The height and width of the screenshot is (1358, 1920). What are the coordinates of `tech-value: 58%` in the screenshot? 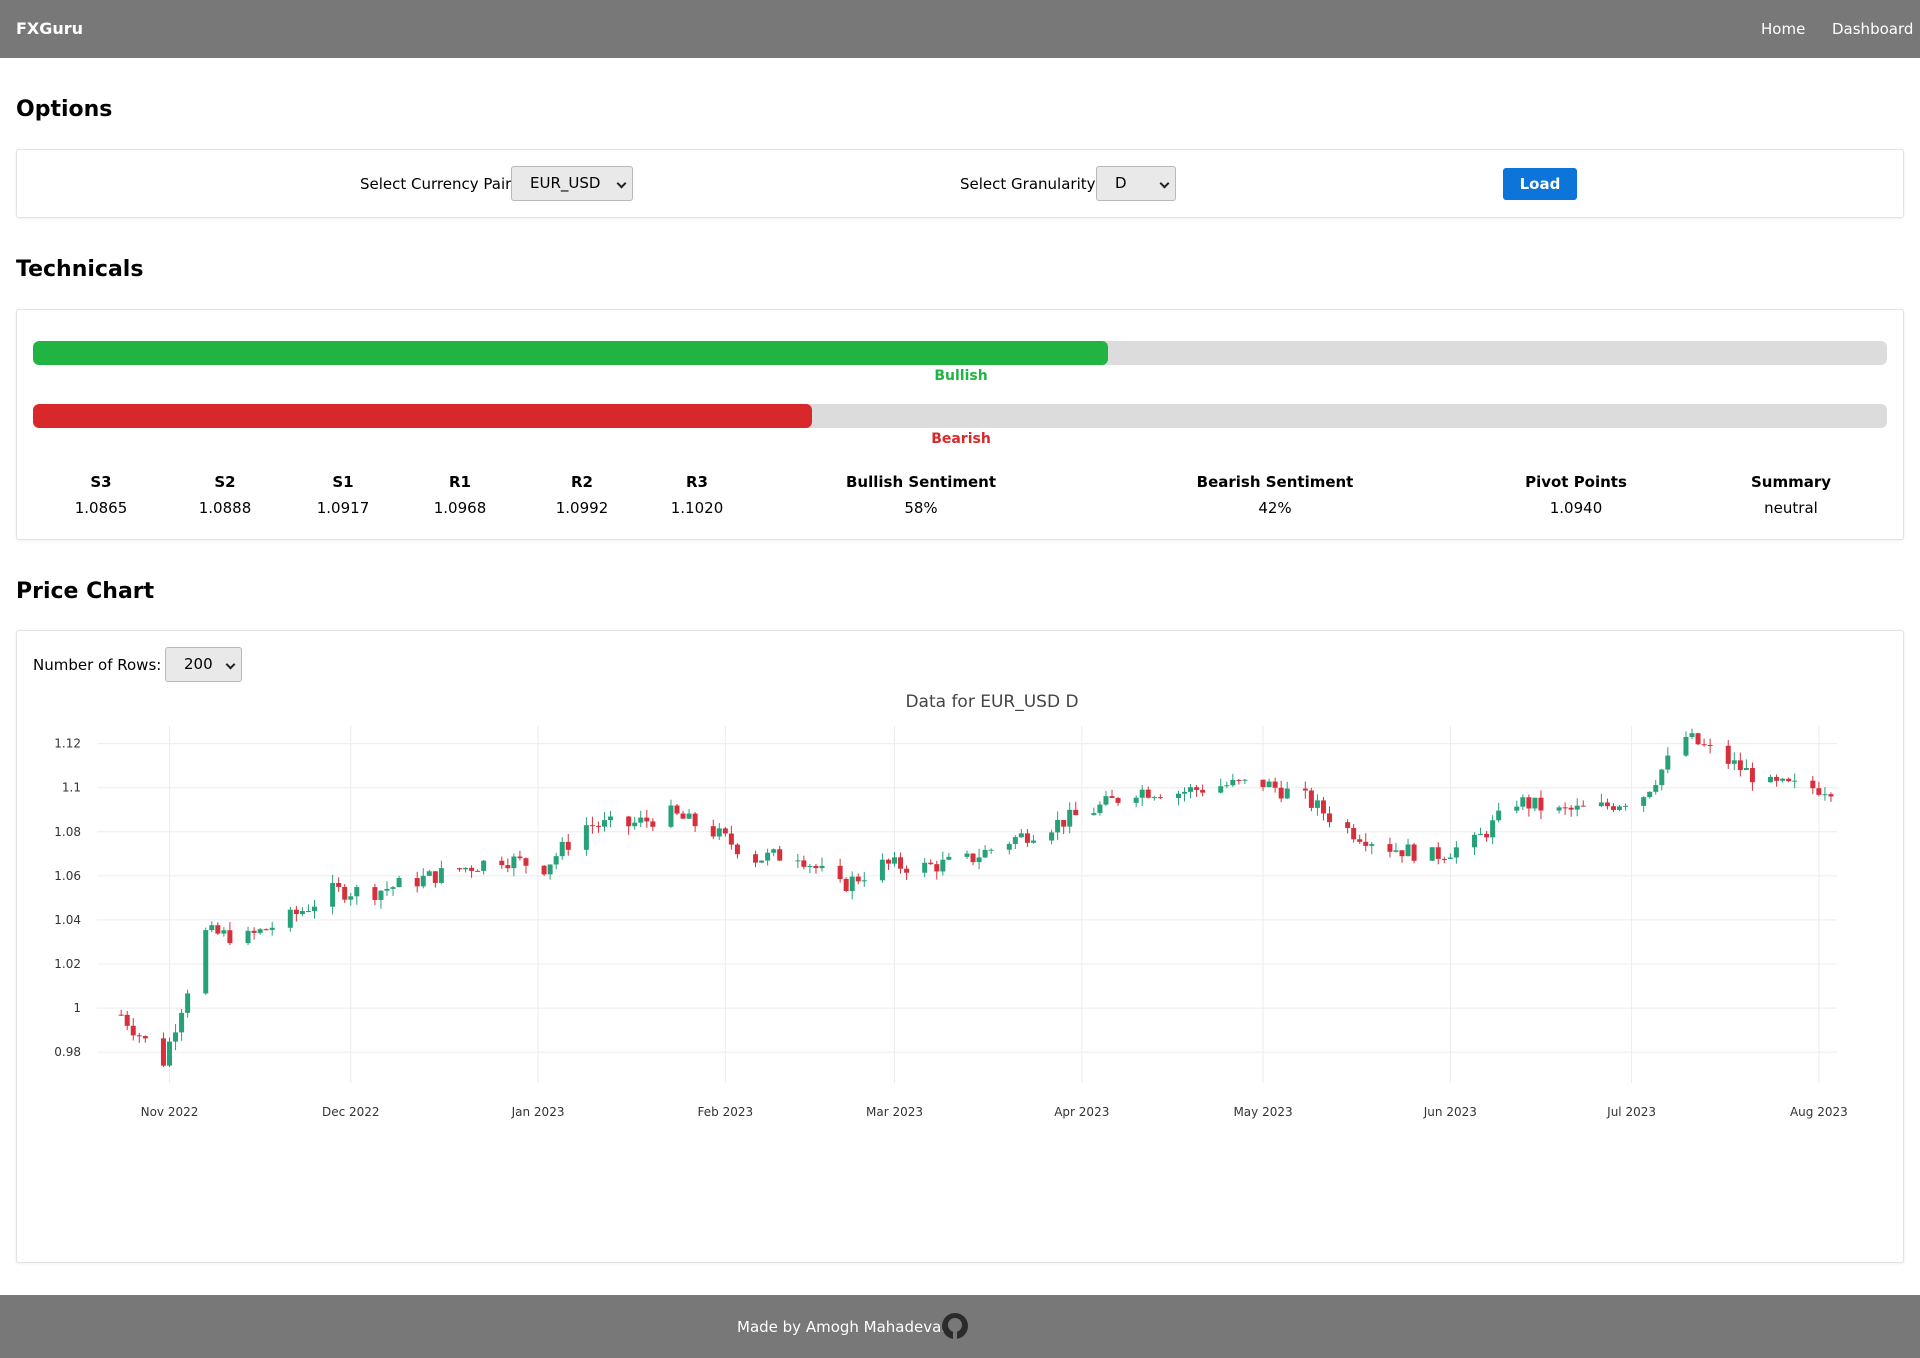 It's located at (921, 508).